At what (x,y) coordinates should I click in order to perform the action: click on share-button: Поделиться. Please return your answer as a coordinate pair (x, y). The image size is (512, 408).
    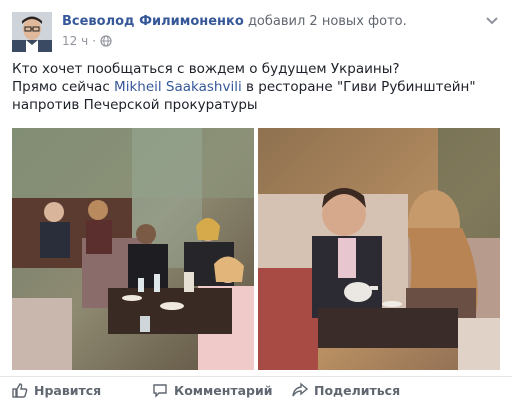
    Looking at the image, I should click on (346, 390).